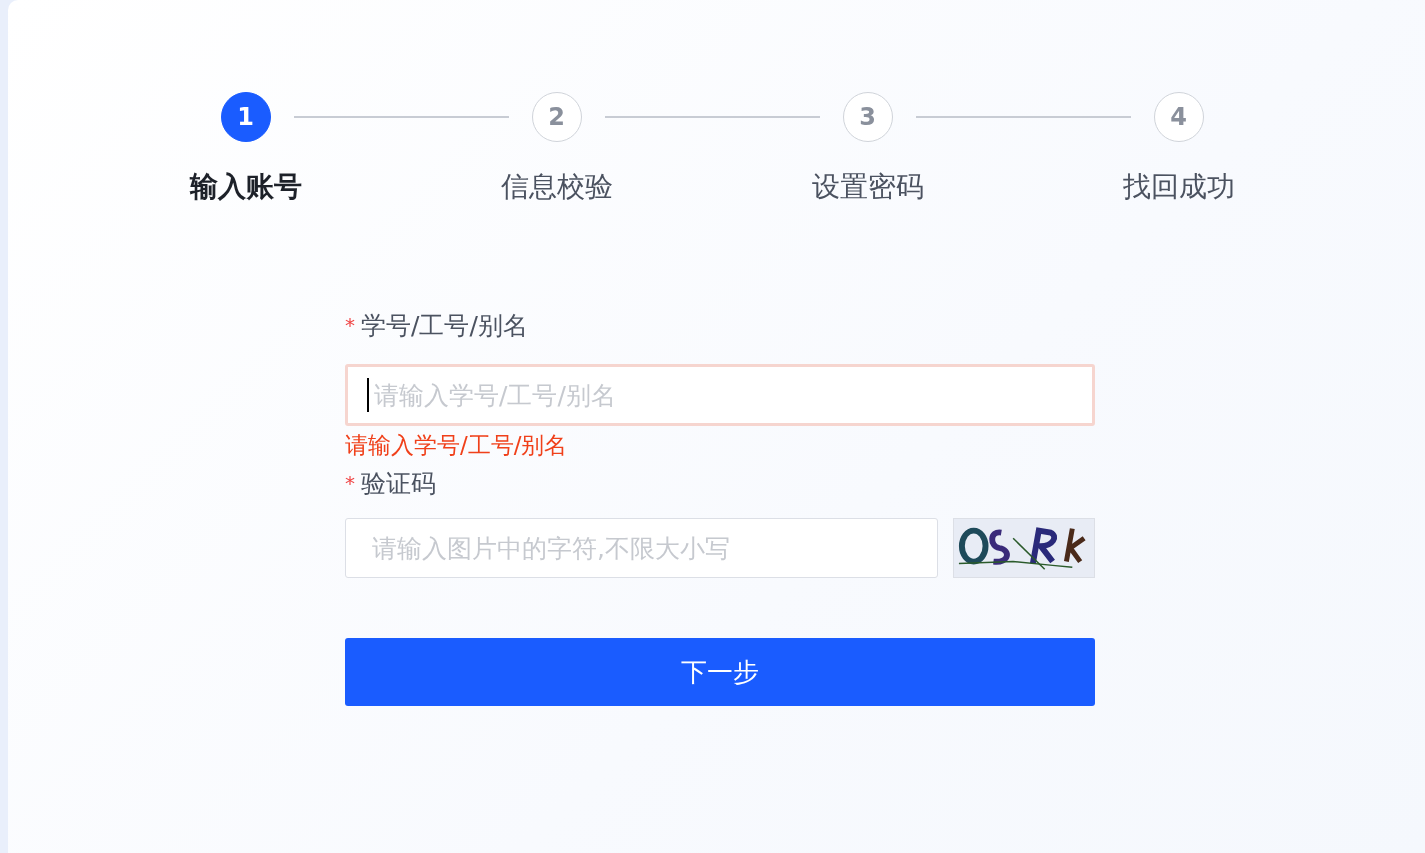  I want to click on step-number: 4, so click(1178, 117).